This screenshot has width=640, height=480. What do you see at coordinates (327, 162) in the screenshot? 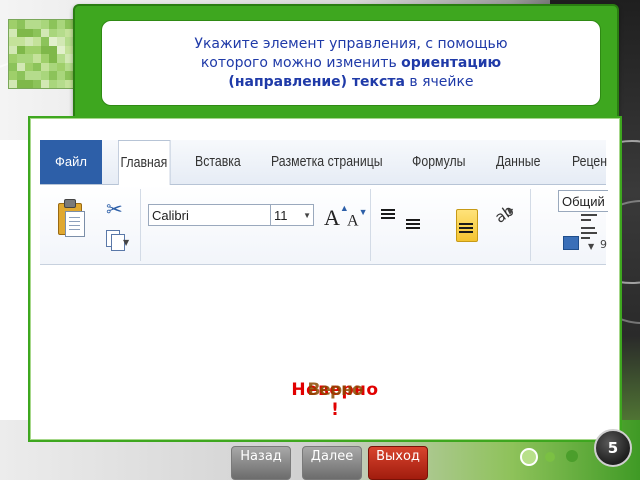
I see `tab-page-layout: Разметка страницы` at bounding box center [327, 162].